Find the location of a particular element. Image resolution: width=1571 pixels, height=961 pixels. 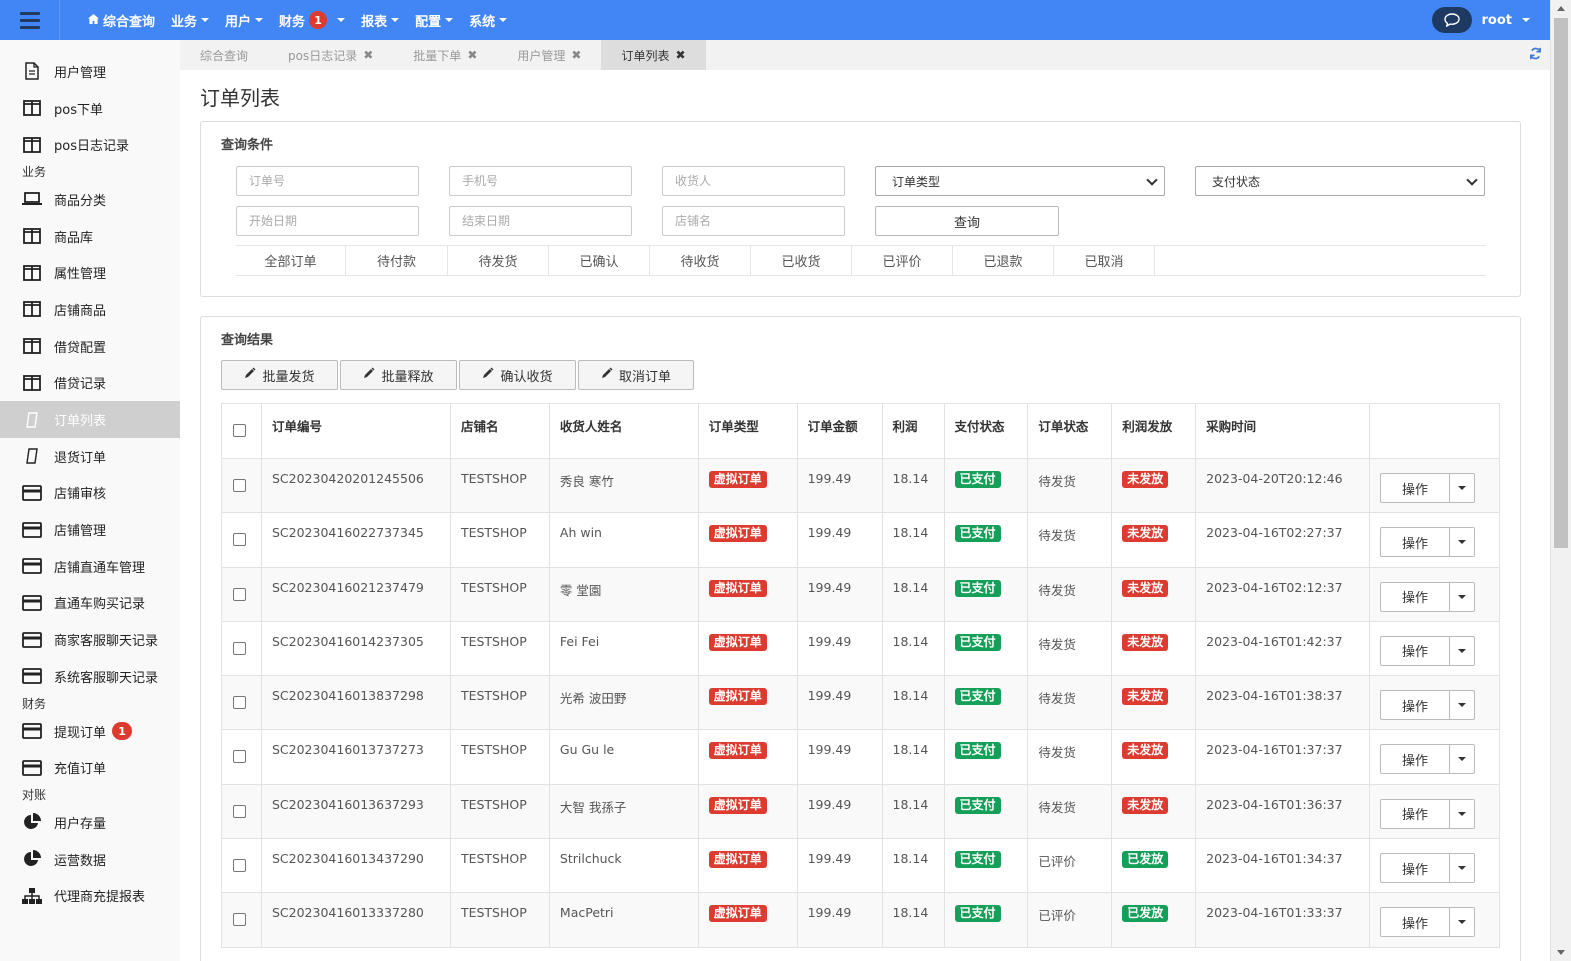

shop-name-input is located at coordinates (753, 221).